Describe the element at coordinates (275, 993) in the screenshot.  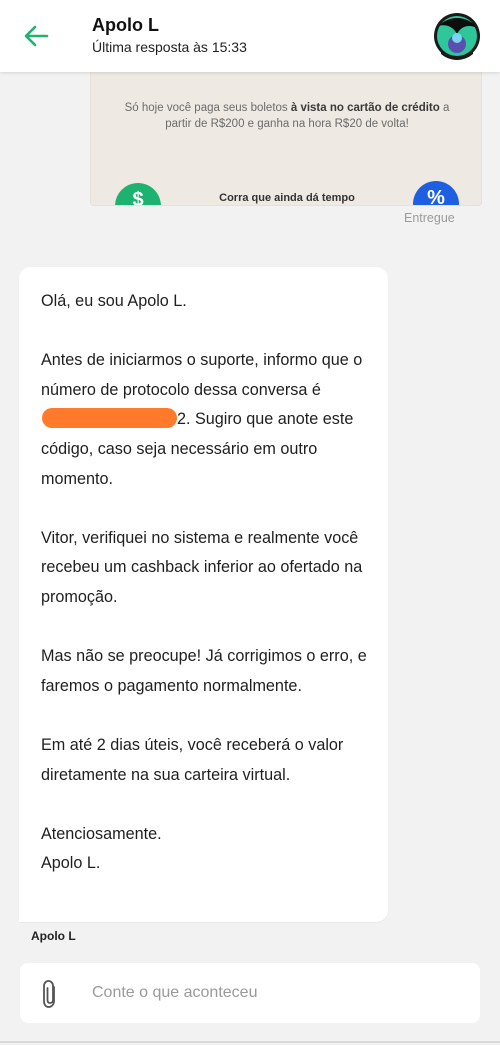
I see `message-input` at that location.